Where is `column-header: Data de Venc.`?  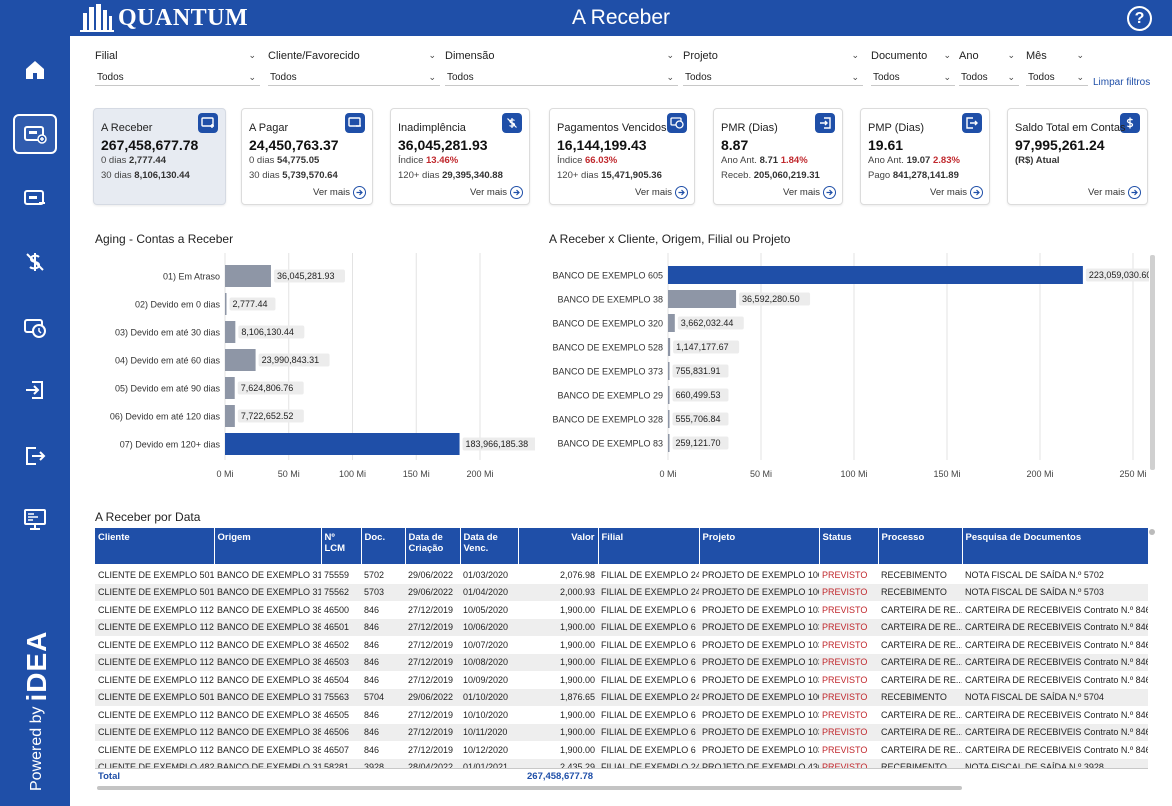 column-header: Data de Venc. is located at coordinates (489, 546).